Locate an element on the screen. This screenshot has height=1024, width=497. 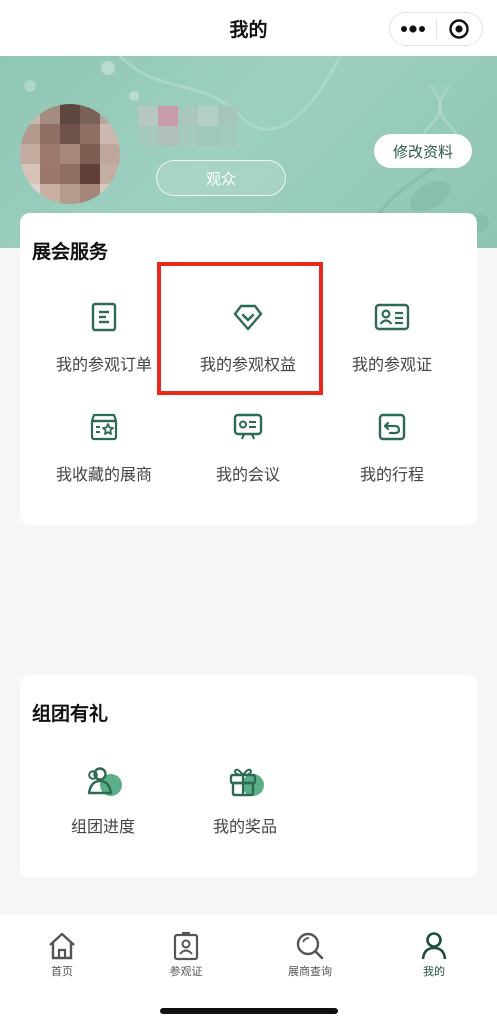
service-item-benefits: 我的参观权益 is located at coordinates (248, 351).